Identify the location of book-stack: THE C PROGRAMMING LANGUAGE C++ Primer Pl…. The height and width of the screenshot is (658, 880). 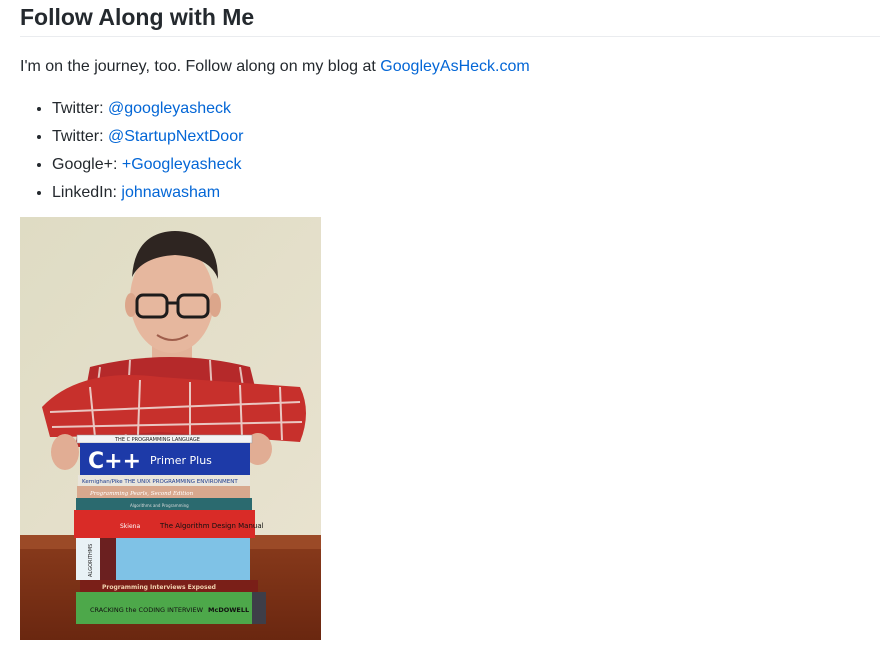
(170, 529).